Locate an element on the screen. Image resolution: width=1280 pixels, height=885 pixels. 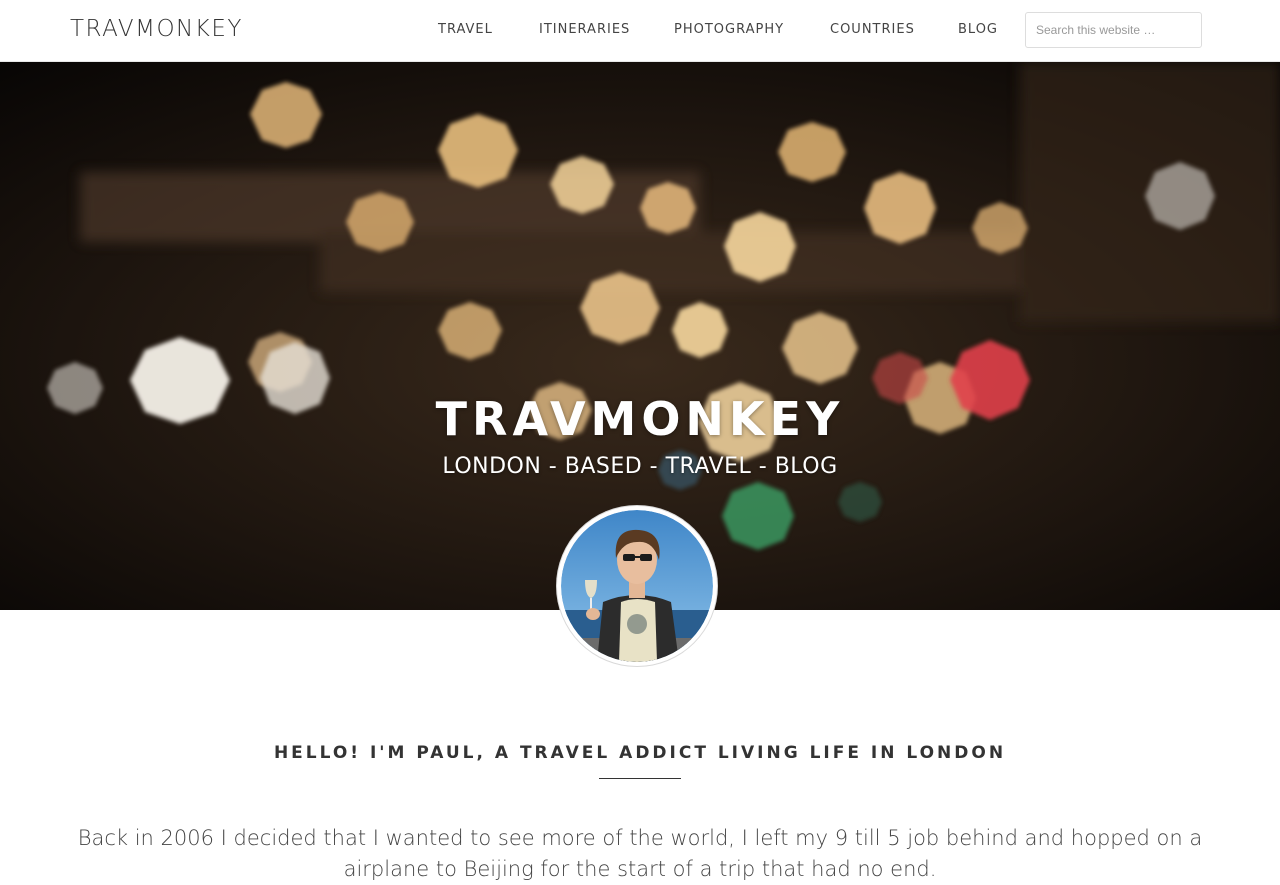
site-logo: TRAVMONKEY is located at coordinates (156, 29).